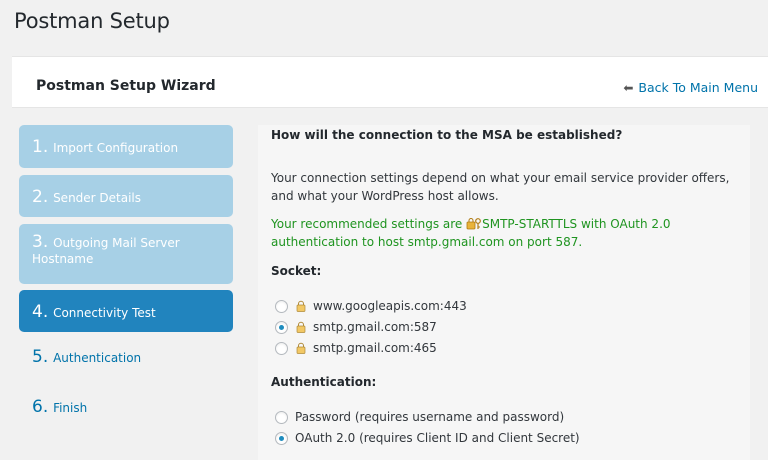 Image resolution: width=768 pixels, height=460 pixels. Describe the element at coordinates (40, 147) in the screenshot. I see `step-number: 1.` at that location.